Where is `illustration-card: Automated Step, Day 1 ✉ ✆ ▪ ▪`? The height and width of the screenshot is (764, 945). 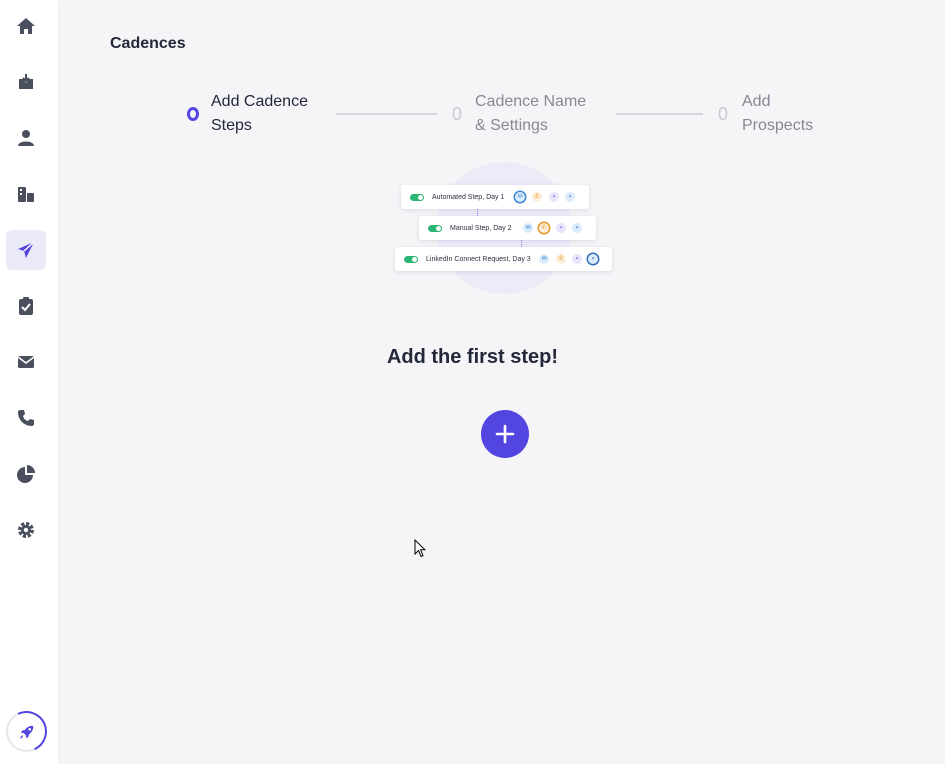 illustration-card: Automated Step, Day 1 ✉ ✆ ▪ ▪ is located at coordinates (495, 197).